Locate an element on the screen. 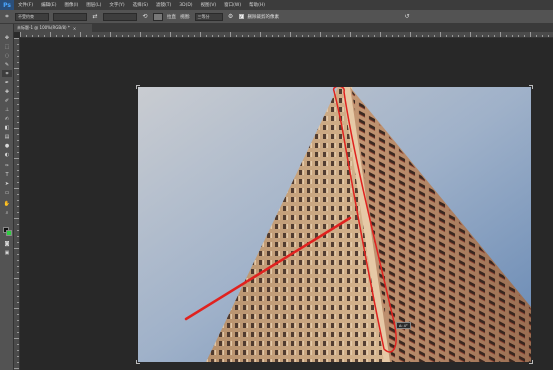 The image size is (553, 370). eraser-tool-icon: ◧ is located at coordinates (7, 127).